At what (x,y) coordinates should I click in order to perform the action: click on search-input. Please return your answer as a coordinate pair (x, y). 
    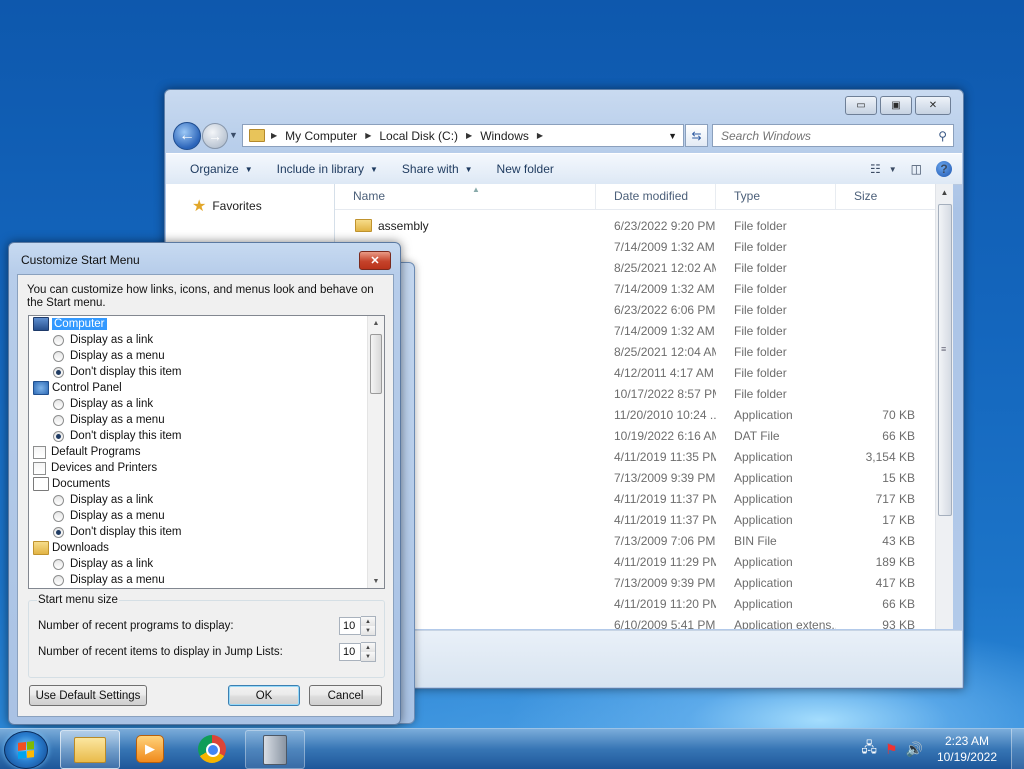
    Looking at the image, I should click on (821, 135).